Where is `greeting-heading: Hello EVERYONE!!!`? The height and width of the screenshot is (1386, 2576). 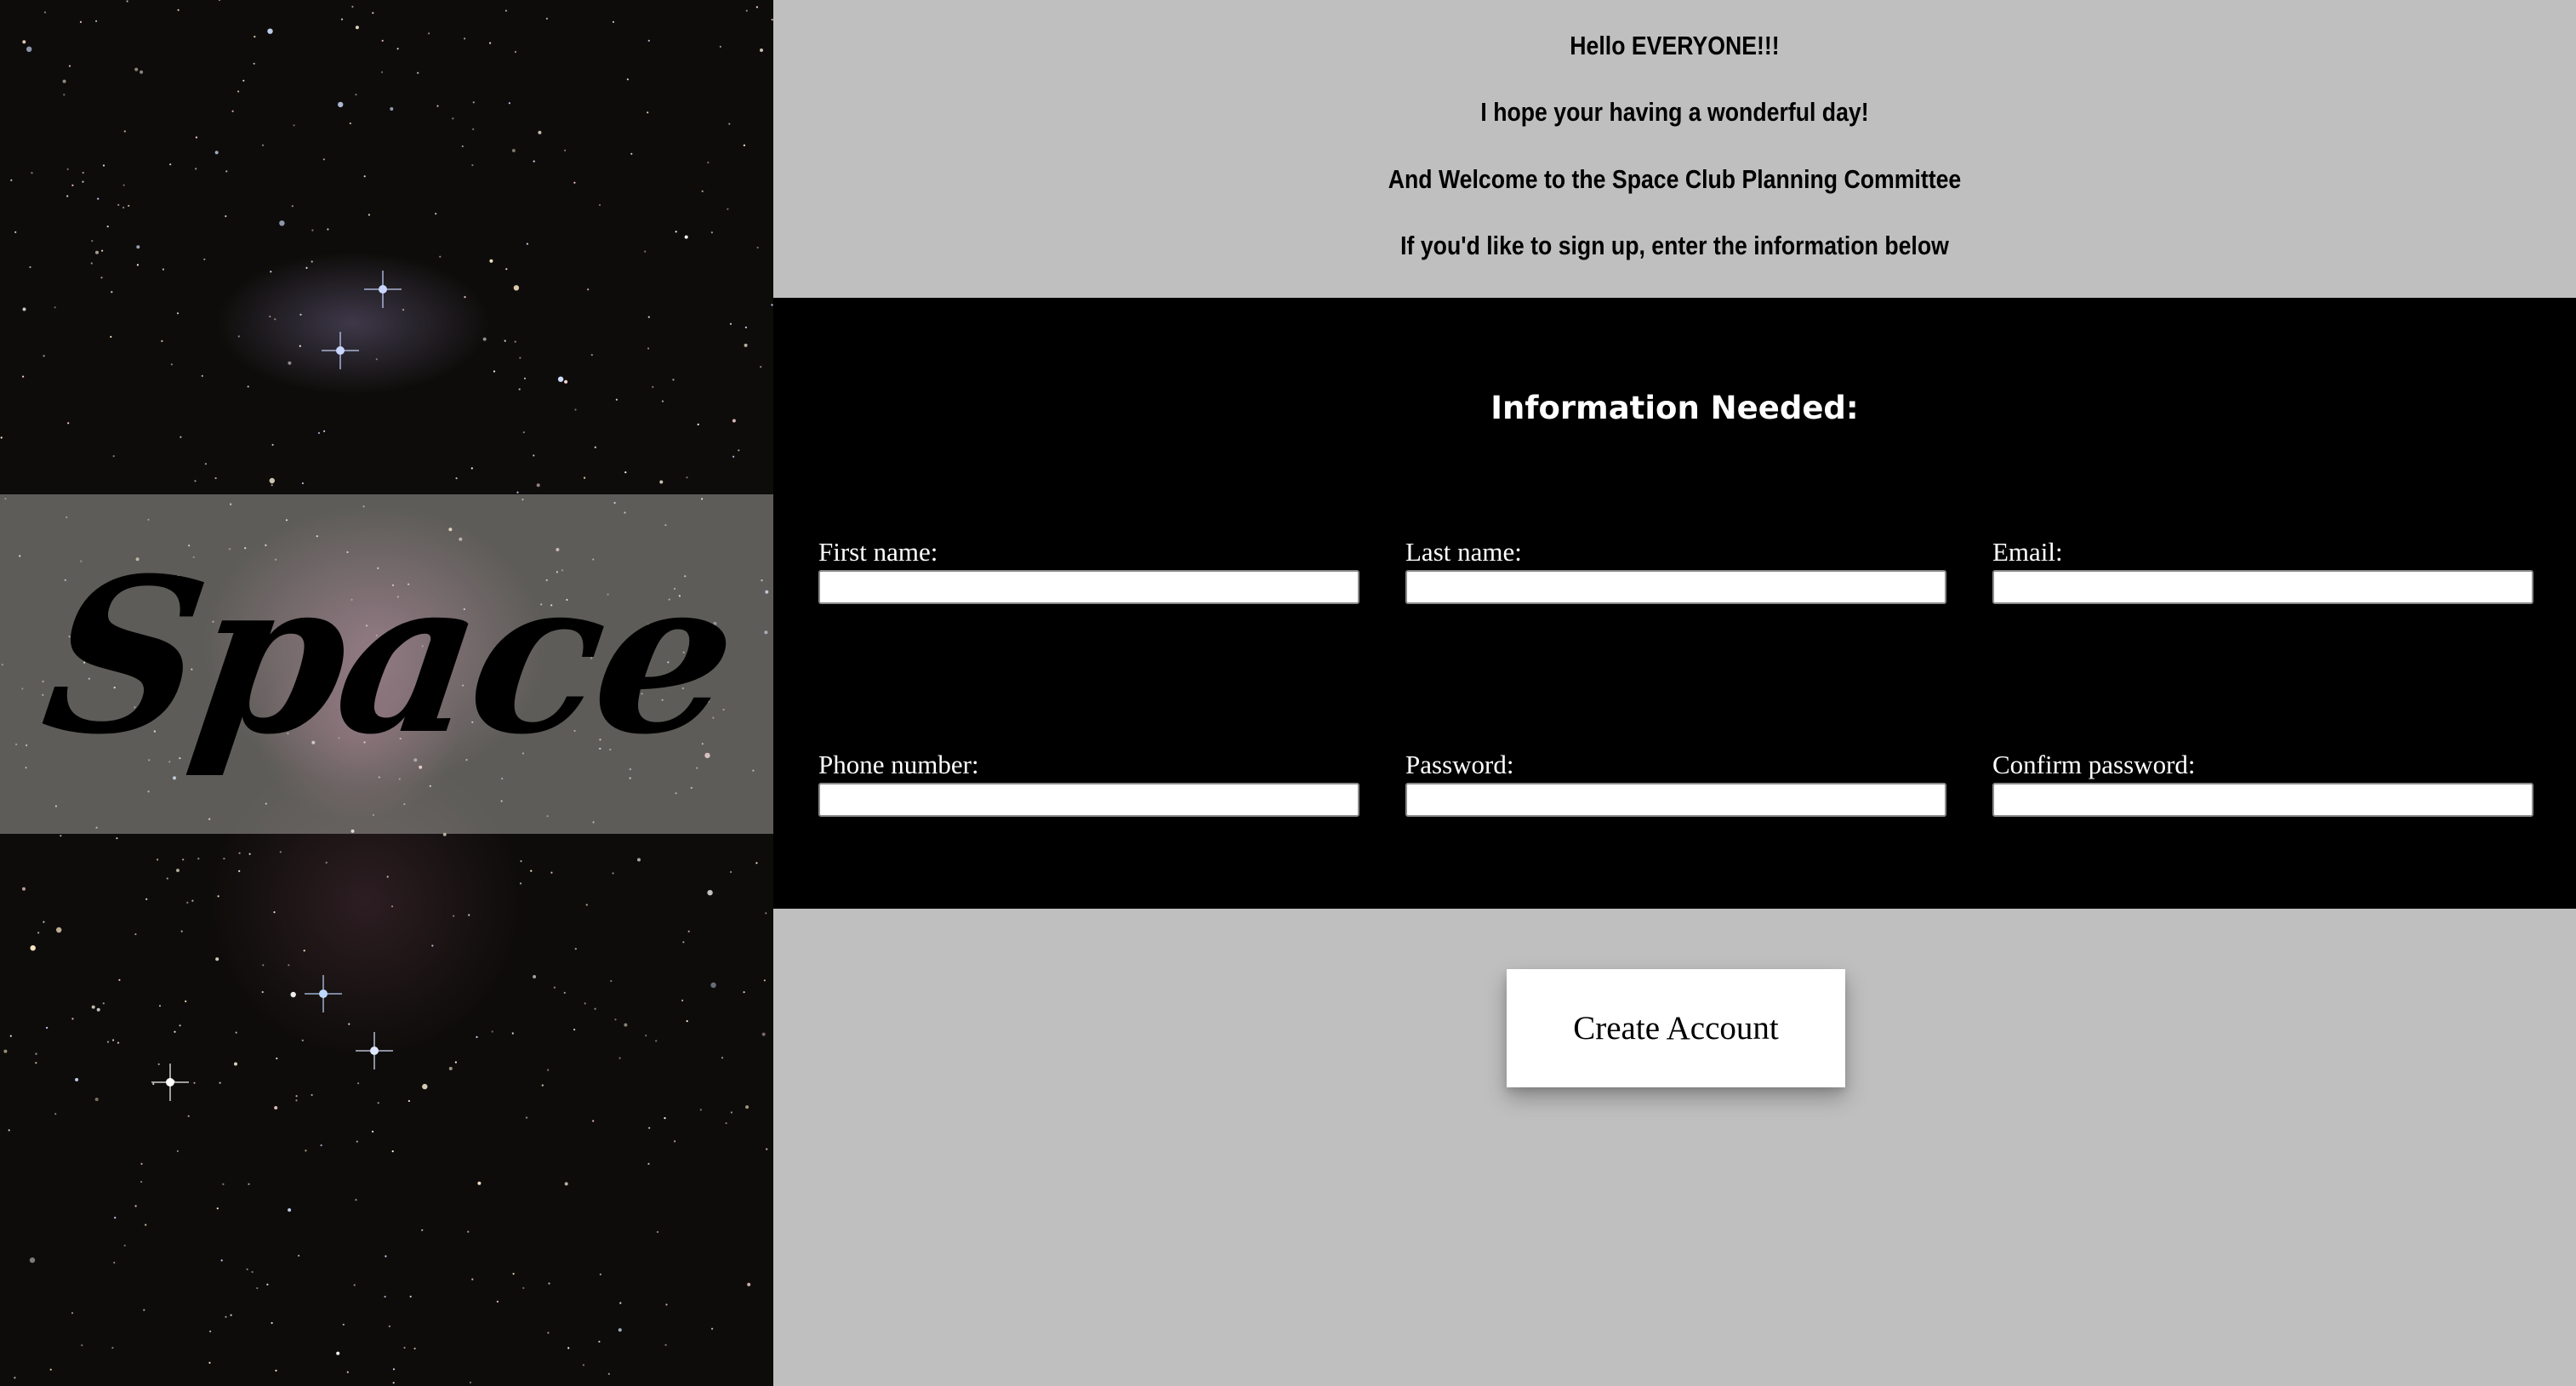
greeting-heading: Hello EVERYONE!!! is located at coordinates (1675, 45).